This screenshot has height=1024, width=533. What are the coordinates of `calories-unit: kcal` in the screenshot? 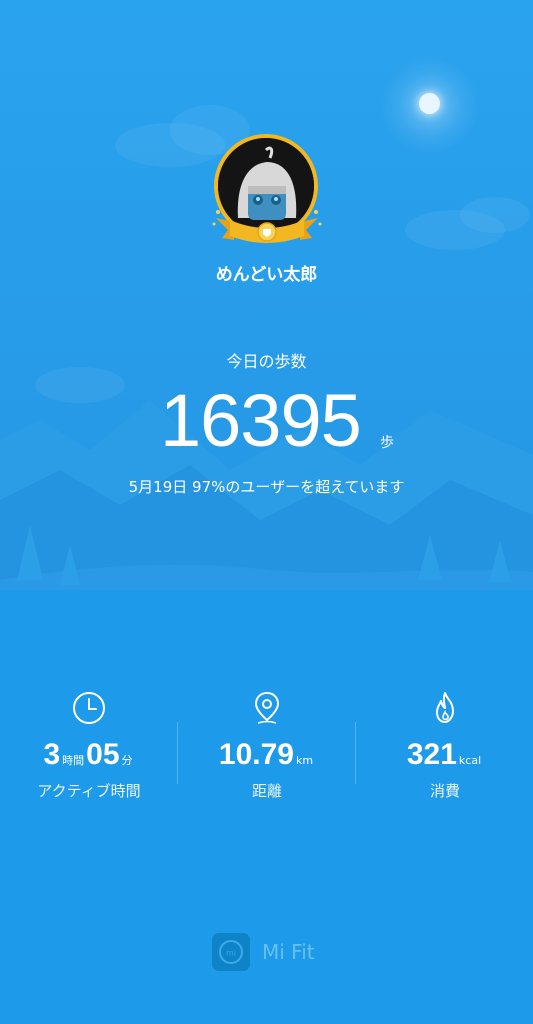 It's located at (470, 760).